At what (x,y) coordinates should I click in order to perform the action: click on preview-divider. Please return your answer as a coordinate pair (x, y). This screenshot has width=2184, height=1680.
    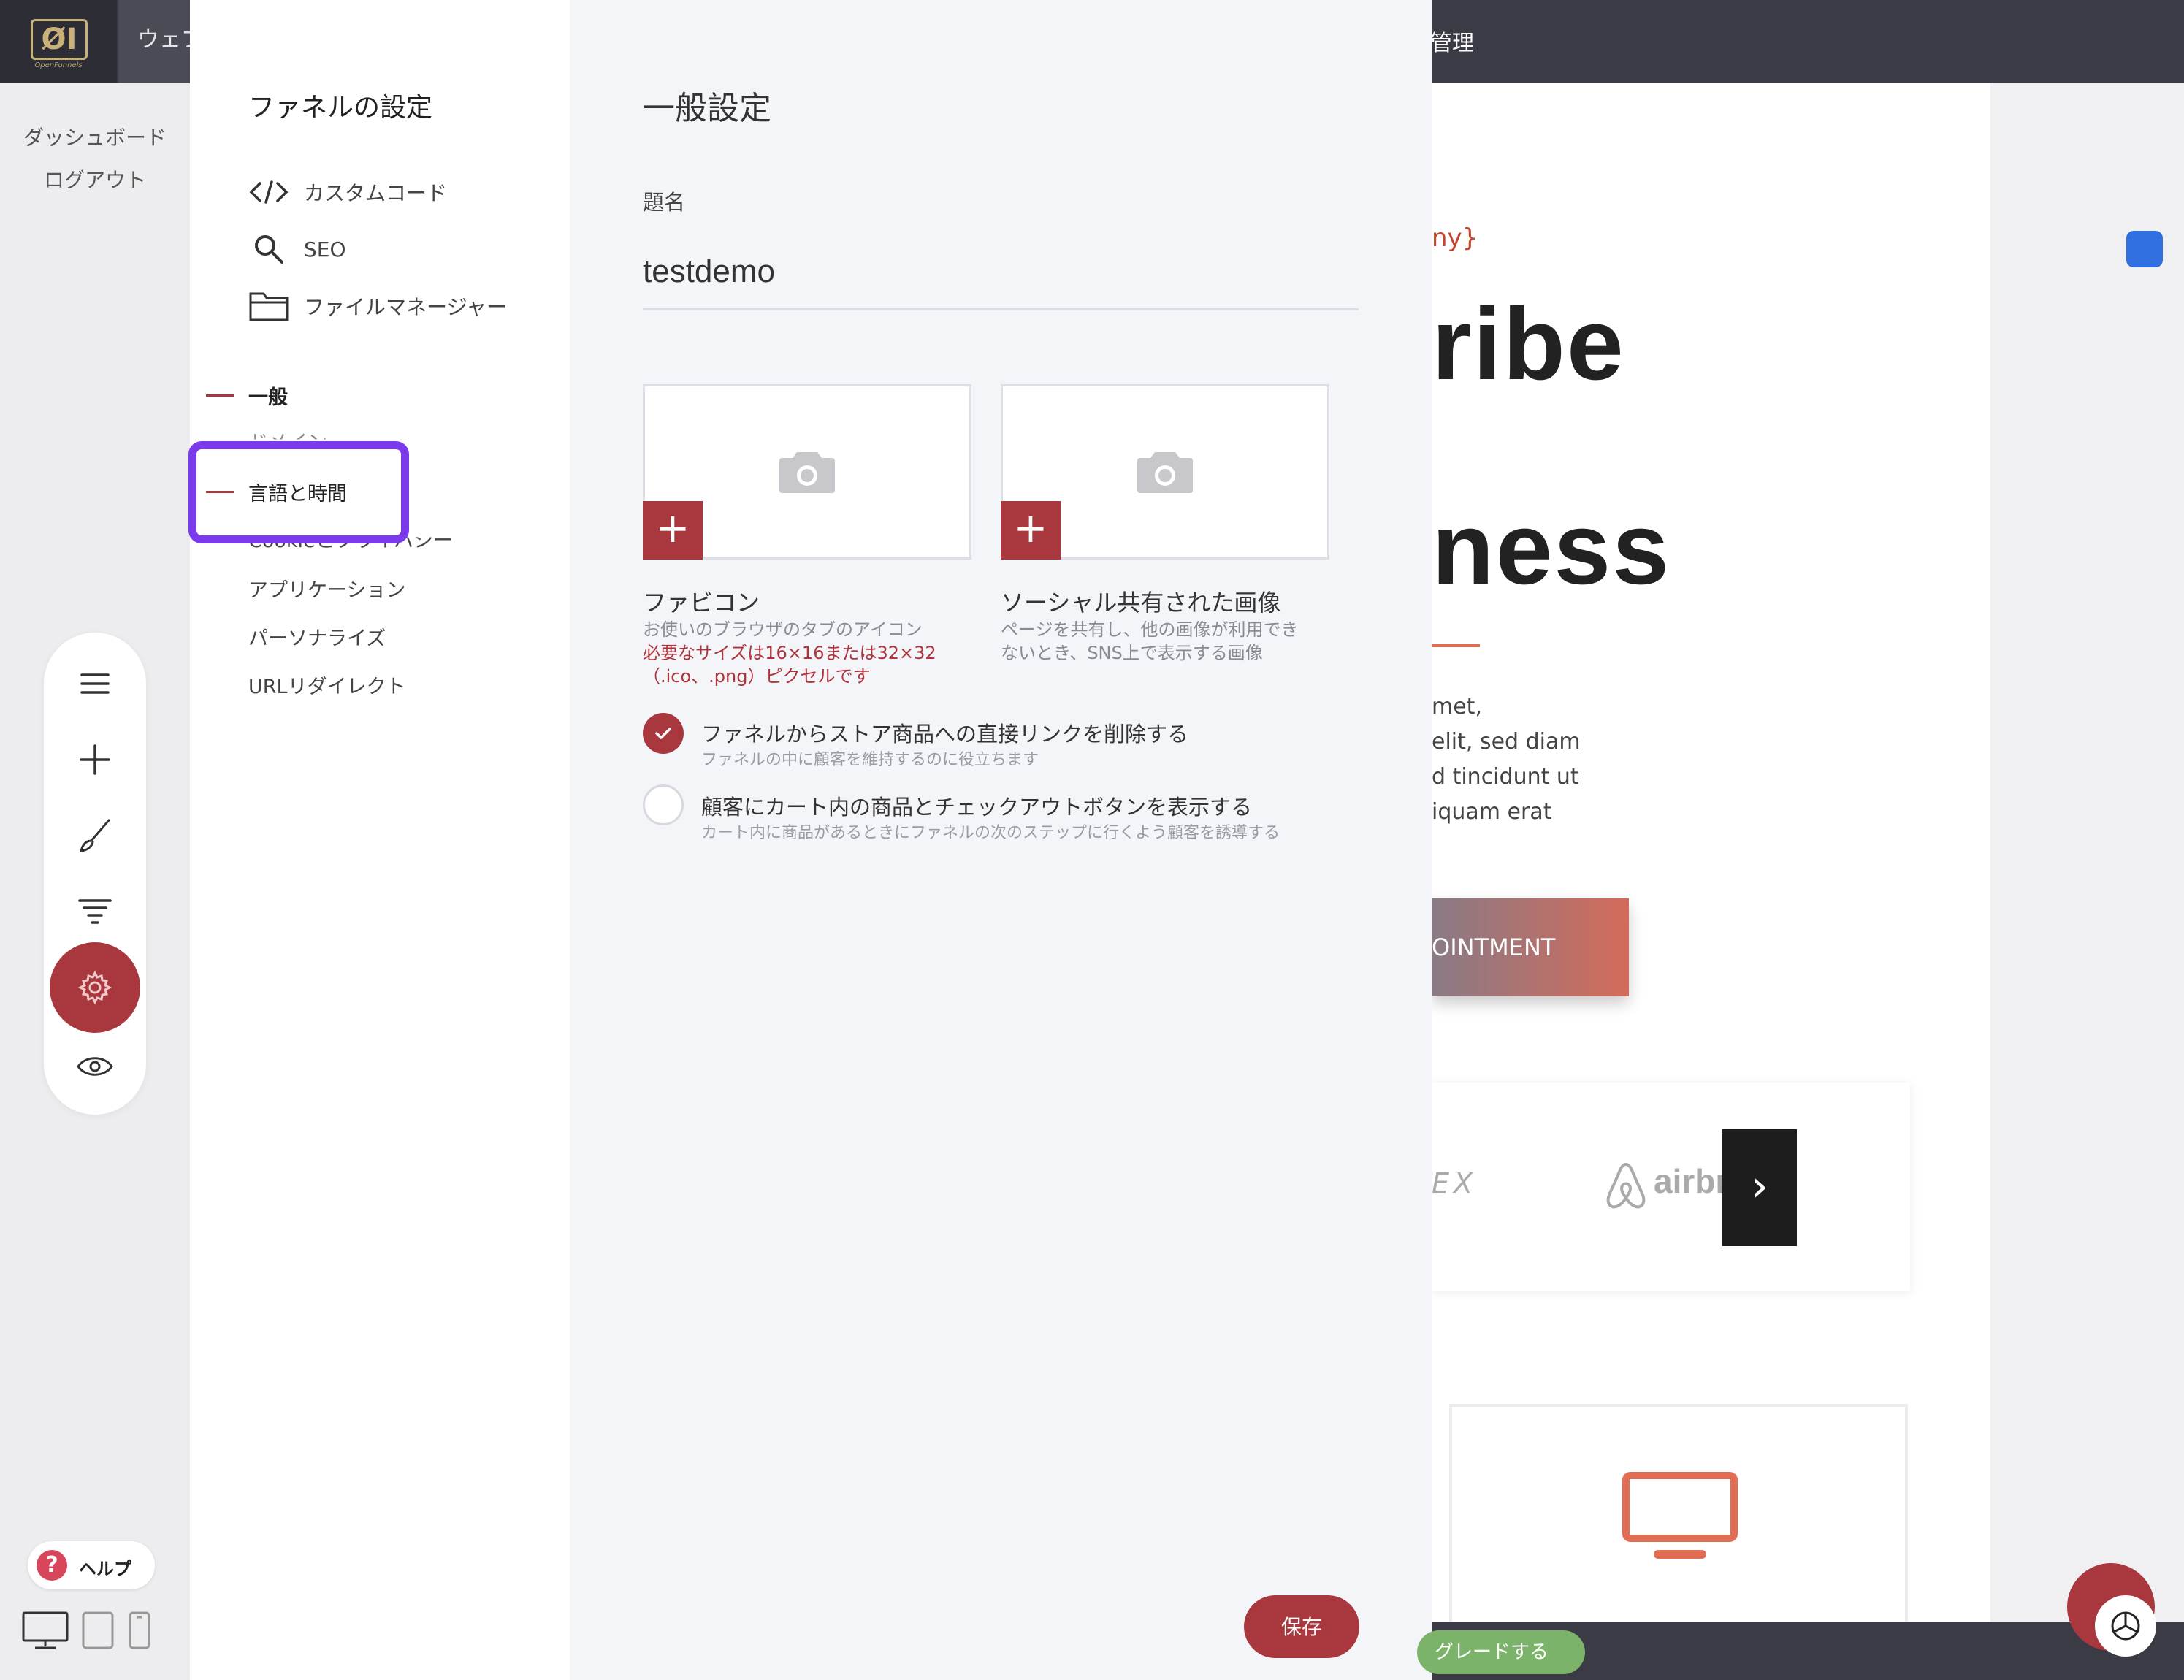
    Looking at the image, I should click on (1456, 645).